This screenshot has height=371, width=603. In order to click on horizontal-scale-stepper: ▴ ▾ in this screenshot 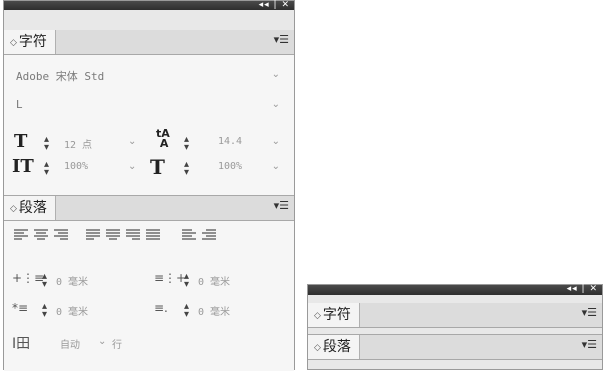, I will do `click(186, 169)`.